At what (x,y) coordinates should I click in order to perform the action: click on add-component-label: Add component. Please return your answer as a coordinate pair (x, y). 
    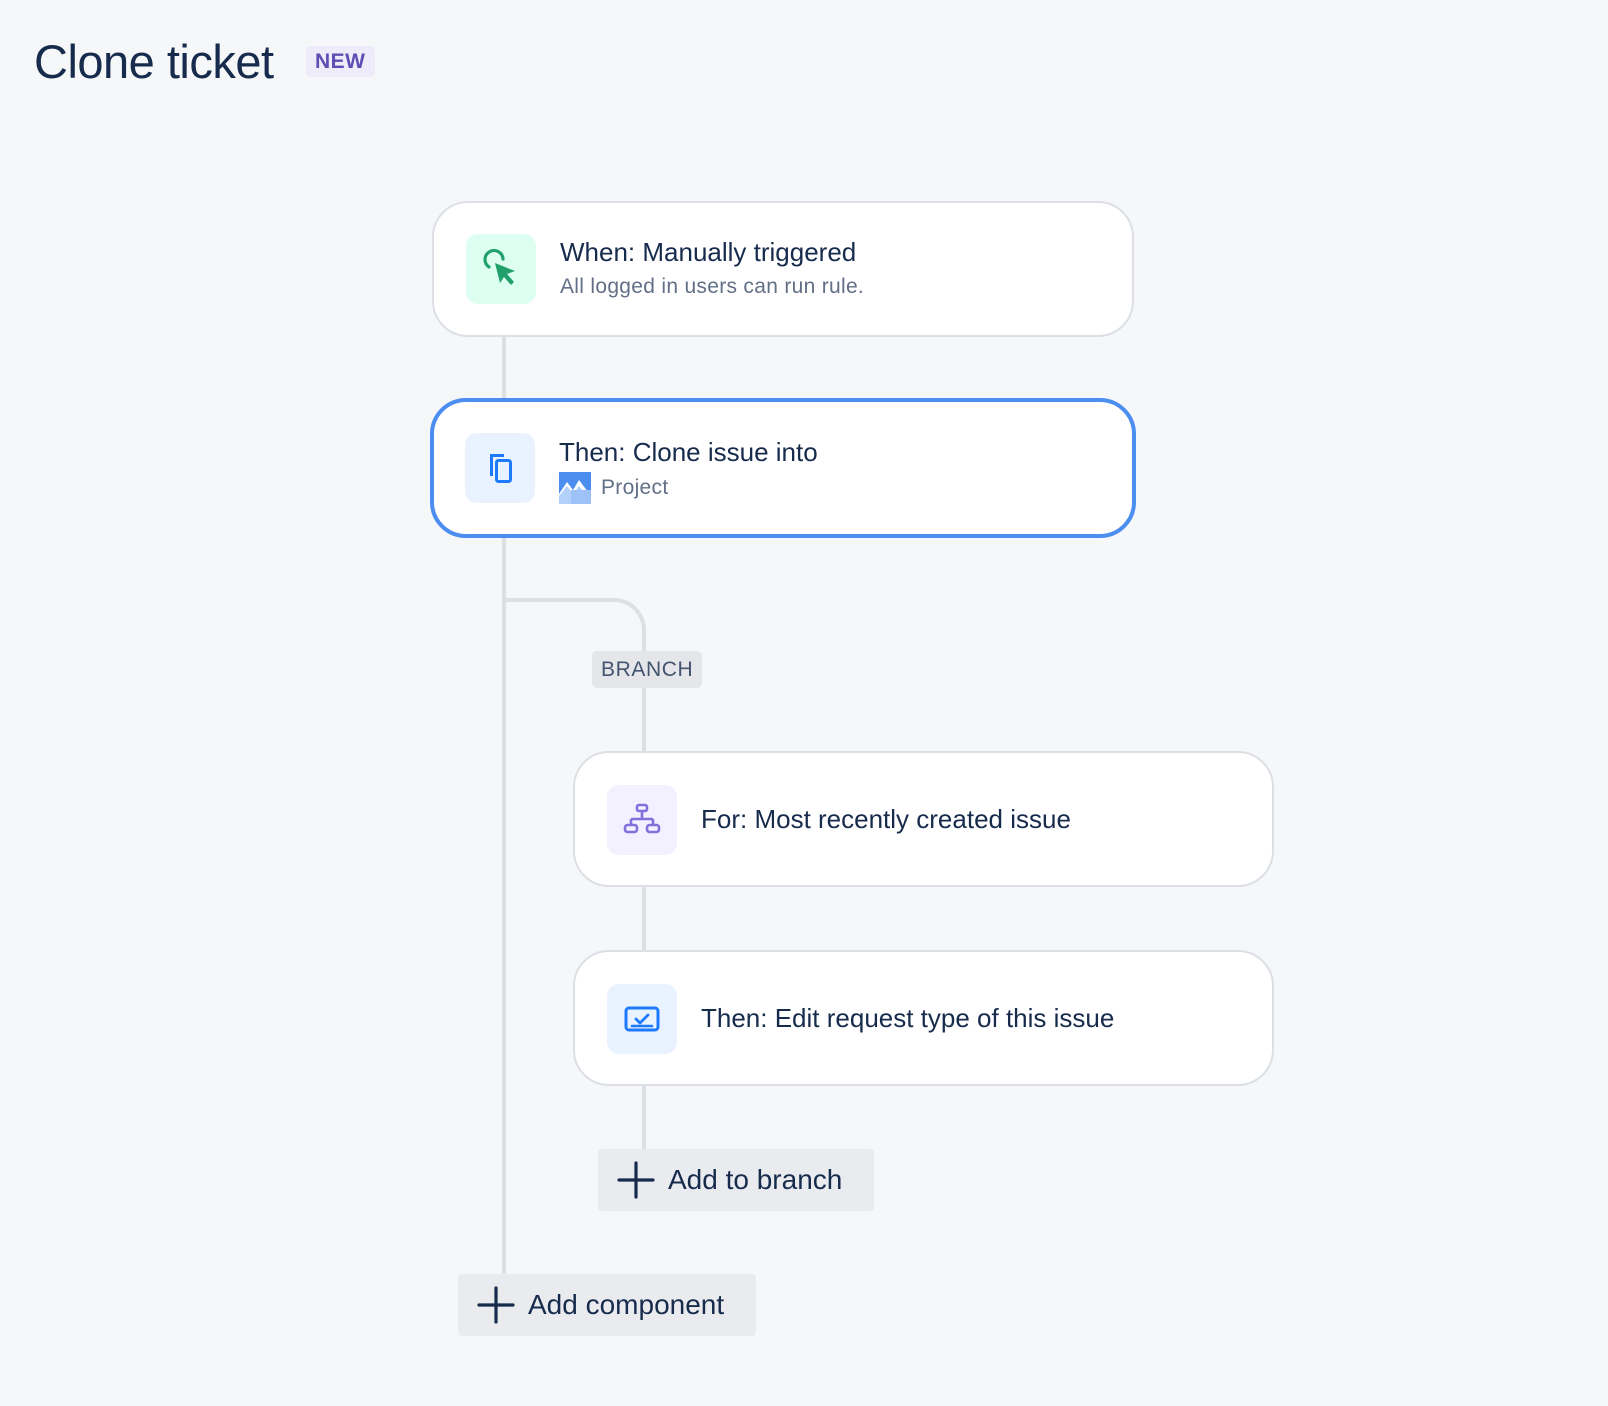
    Looking at the image, I should click on (626, 1304).